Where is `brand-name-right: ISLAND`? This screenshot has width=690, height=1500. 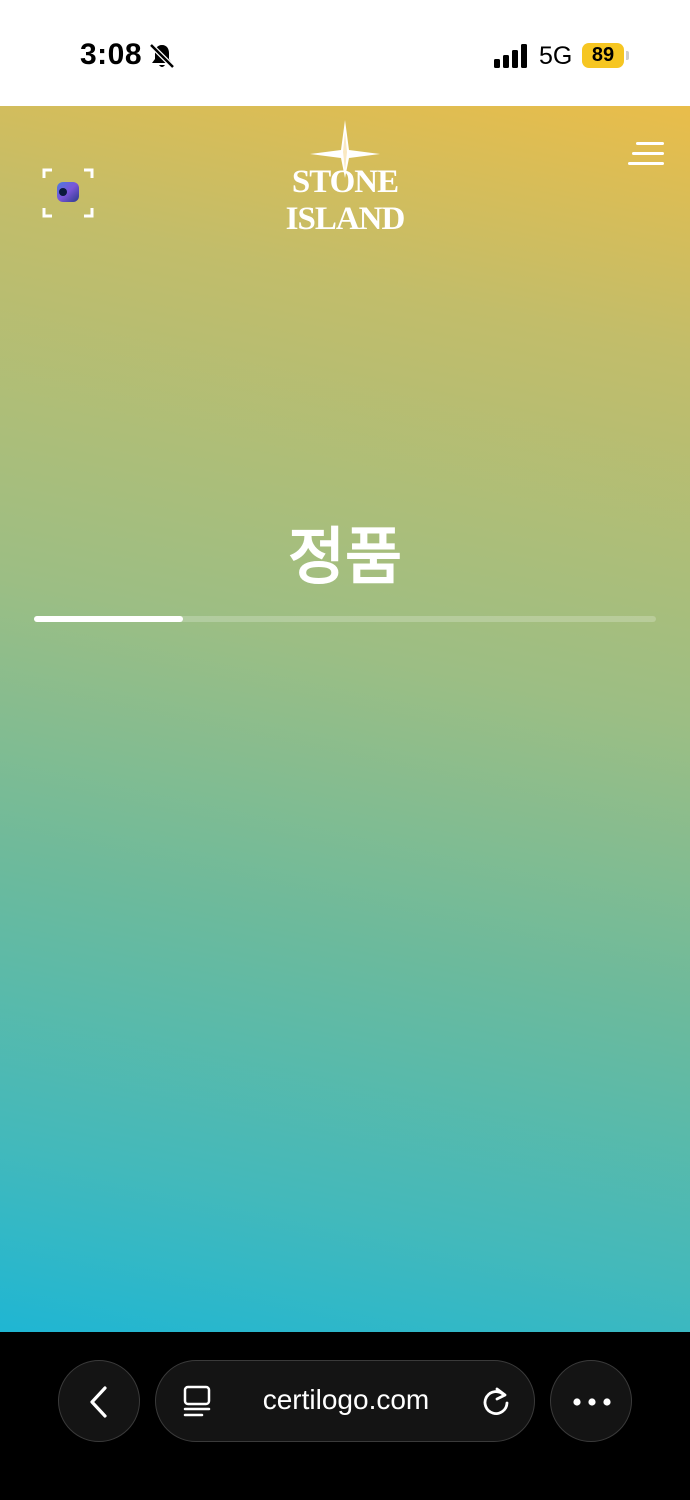
brand-name-right: ISLAND is located at coordinates (345, 219).